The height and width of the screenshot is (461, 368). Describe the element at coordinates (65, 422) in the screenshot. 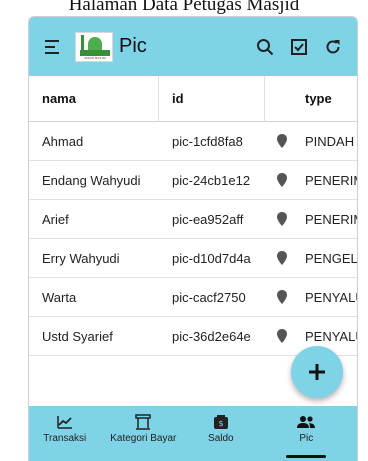

I see `chart-icon` at that location.